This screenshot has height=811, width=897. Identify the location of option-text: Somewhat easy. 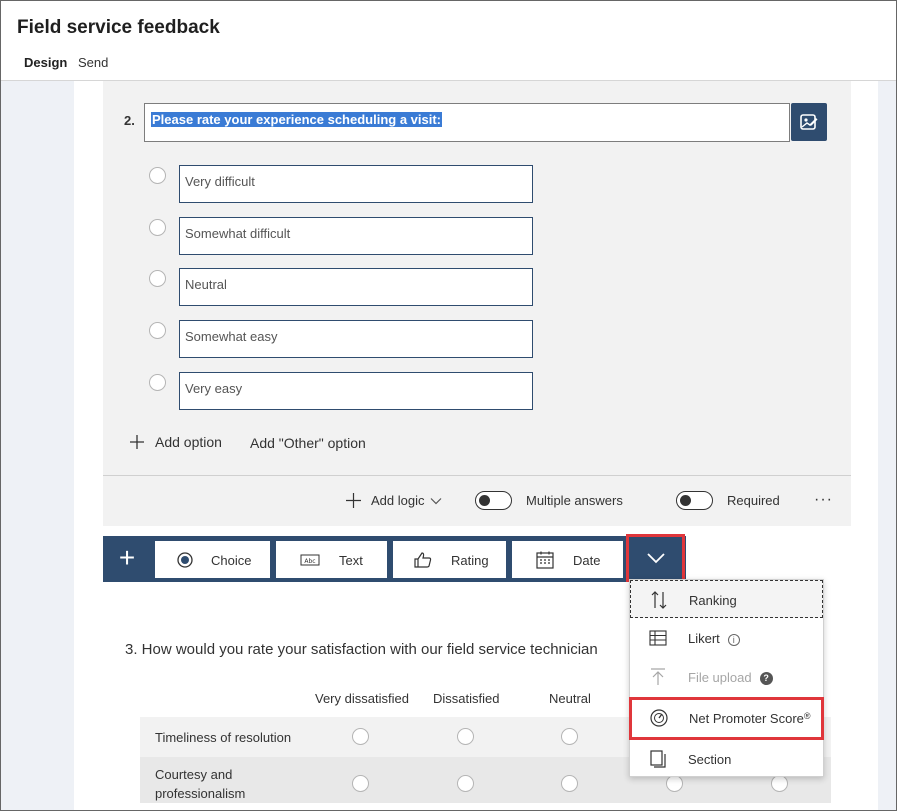
(231, 336).